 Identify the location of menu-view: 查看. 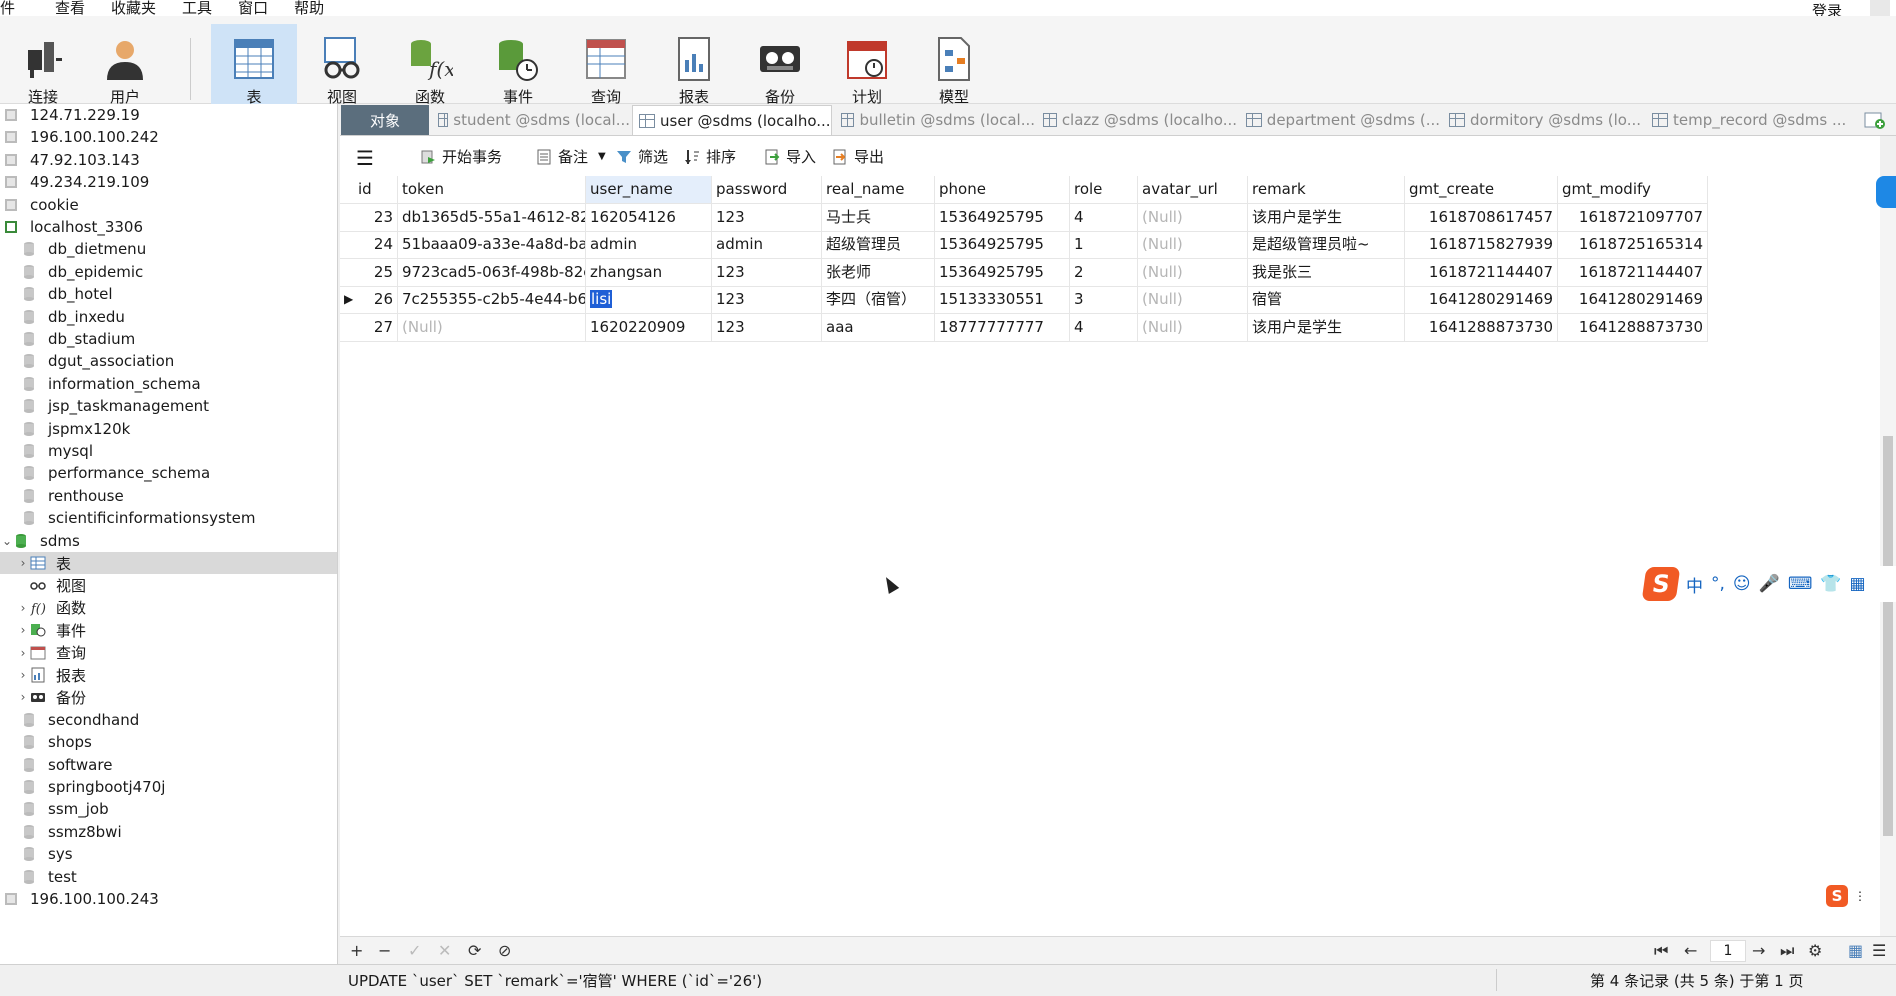
(70, 8).